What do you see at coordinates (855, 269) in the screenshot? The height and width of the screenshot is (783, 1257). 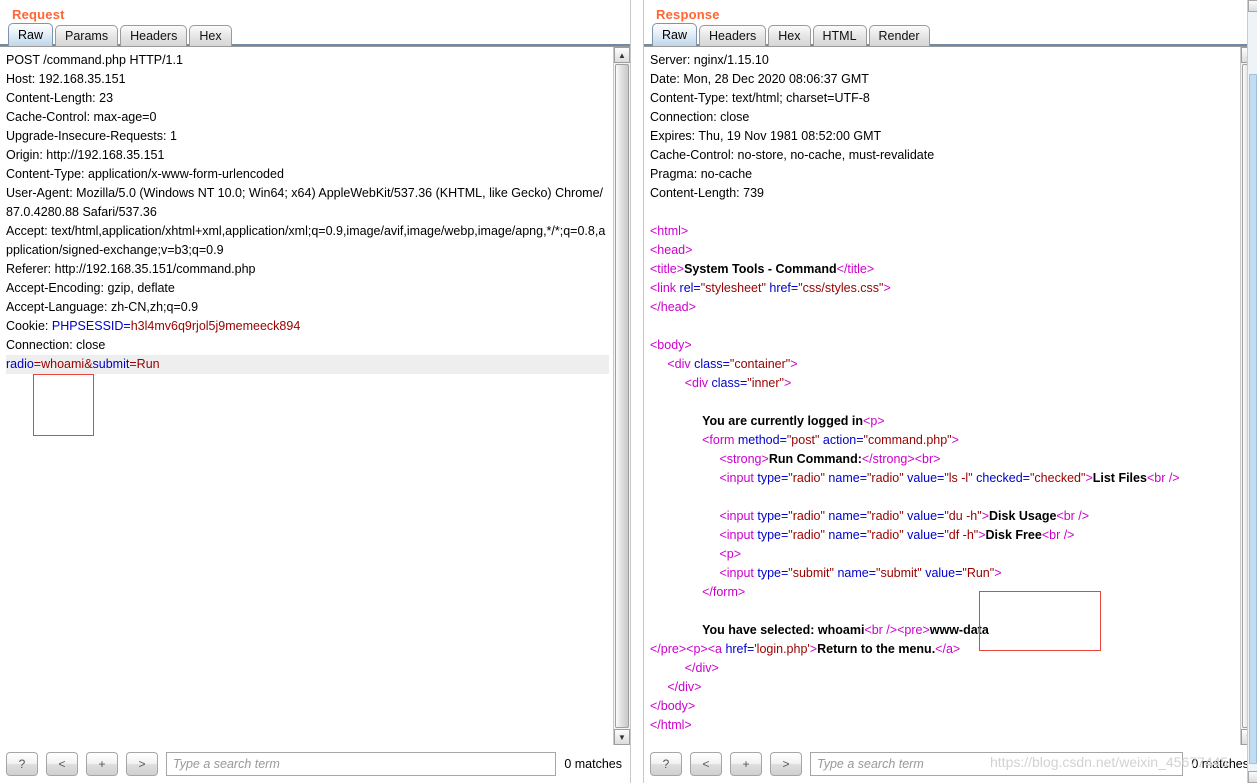 I see `tag-title-close: </title>` at bounding box center [855, 269].